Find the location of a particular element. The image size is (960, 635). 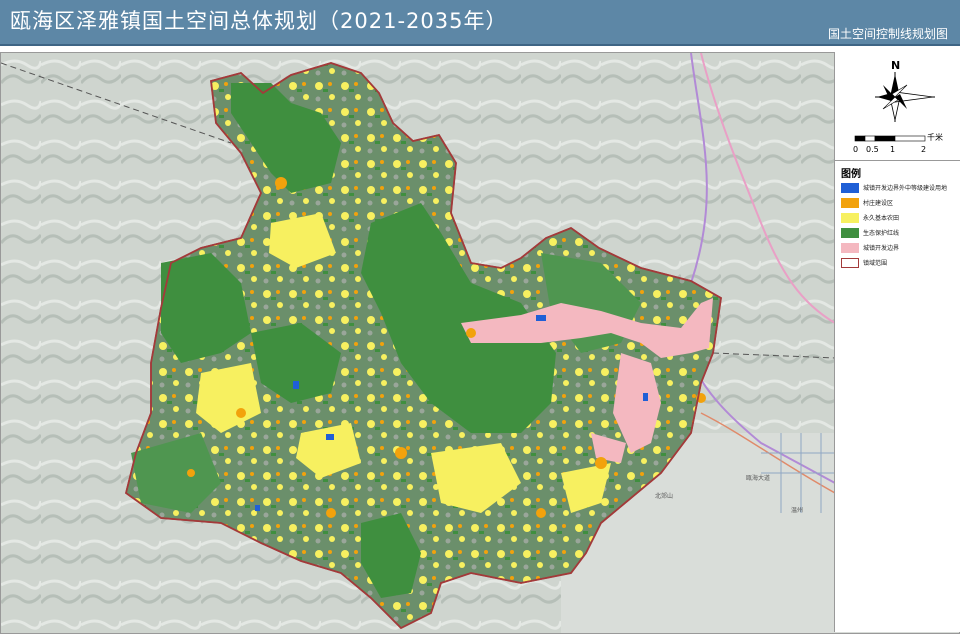

page-title: 瓯海区泽雅镇国土空间总体规划（2021-2035年） is located at coordinates (259, 21).